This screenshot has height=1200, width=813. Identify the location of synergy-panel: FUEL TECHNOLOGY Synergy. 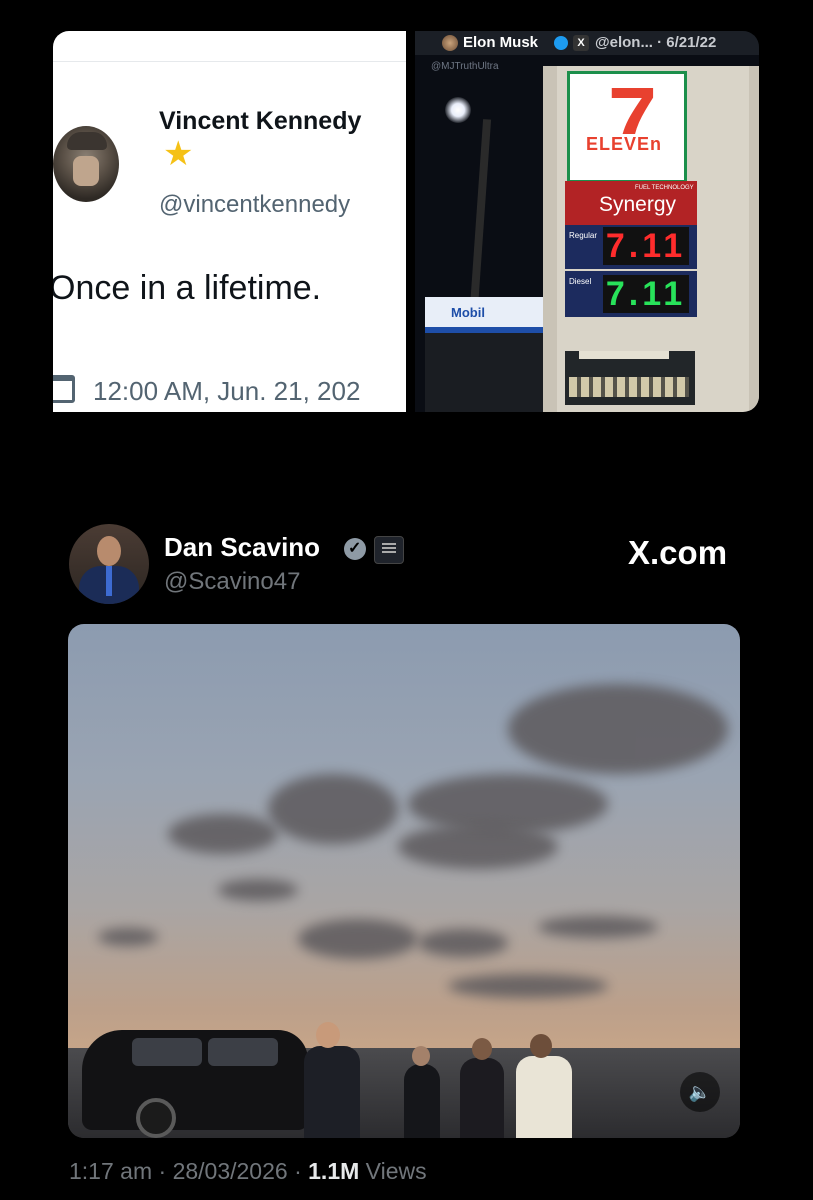
(631, 203).